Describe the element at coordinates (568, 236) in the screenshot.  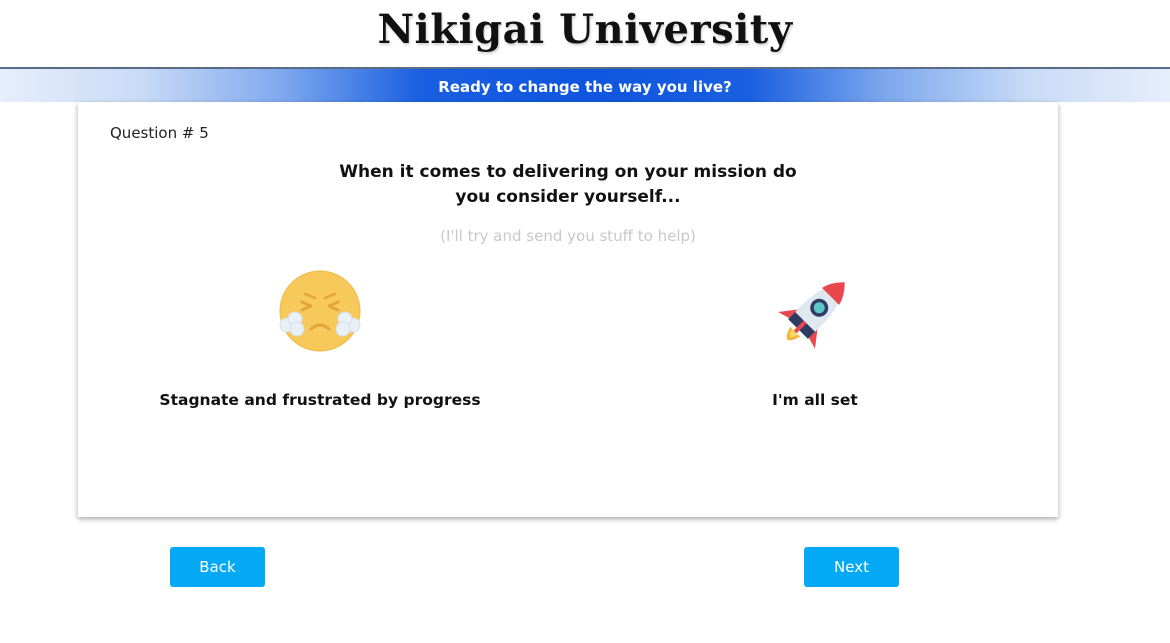
I see `question-hint: (I'll try and send you stuff to help)` at that location.